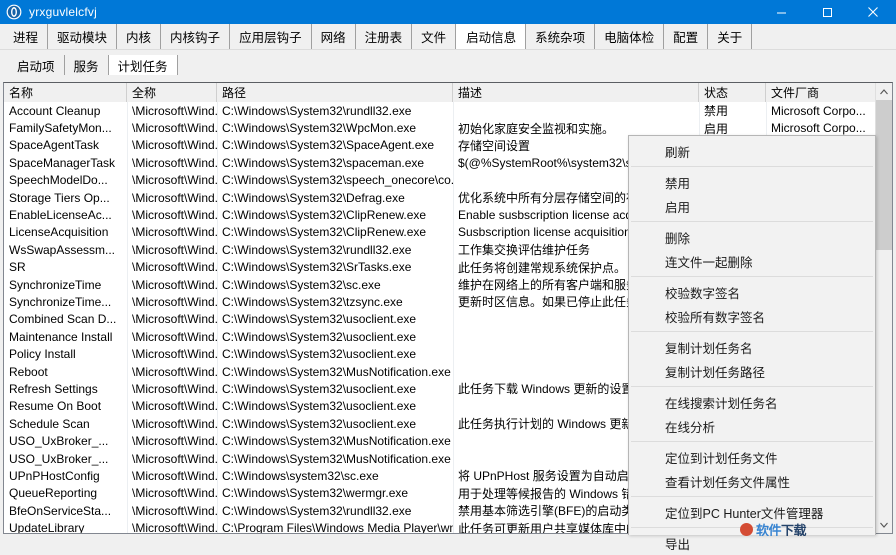 The image size is (896, 555). What do you see at coordinates (821, 92) in the screenshot?
I see `column-header-5: 文件厂商` at bounding box center [821, 92].